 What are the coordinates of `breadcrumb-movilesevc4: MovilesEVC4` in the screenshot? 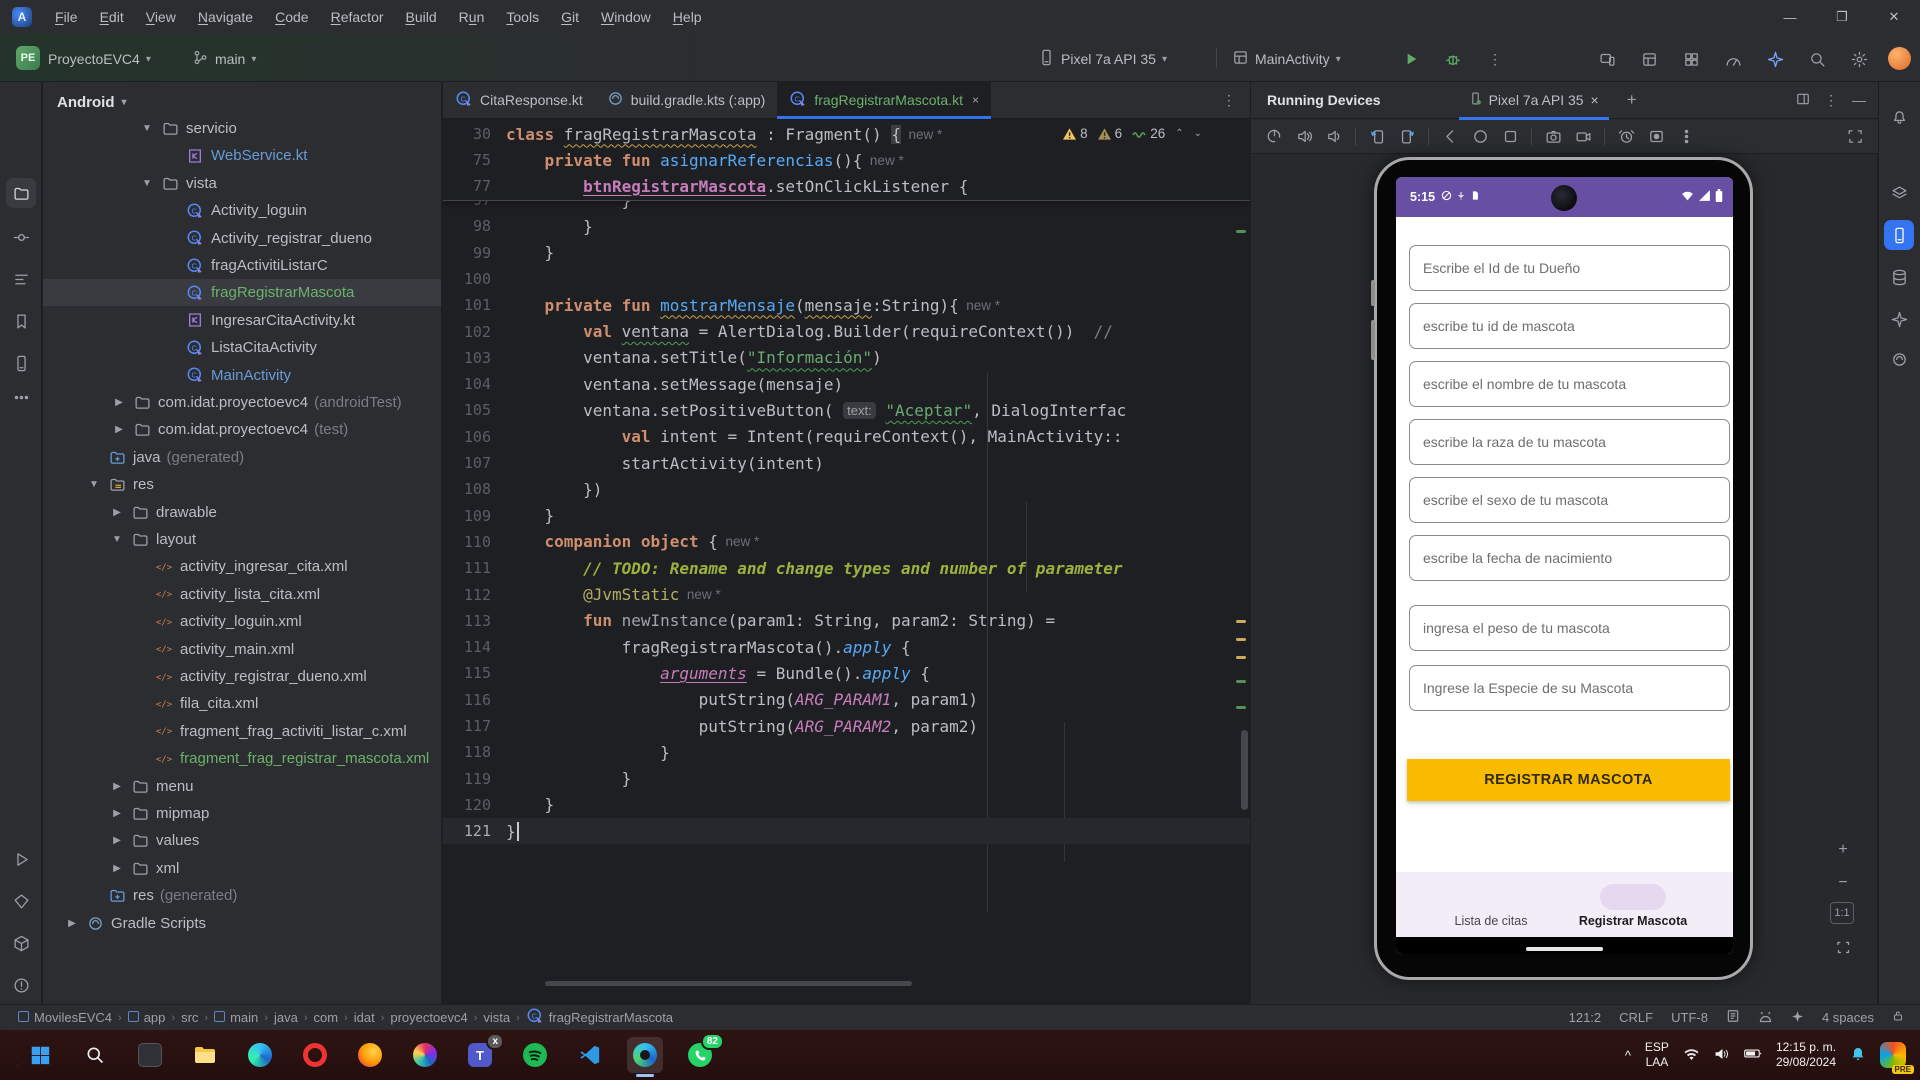 It's located at (65, 1017).